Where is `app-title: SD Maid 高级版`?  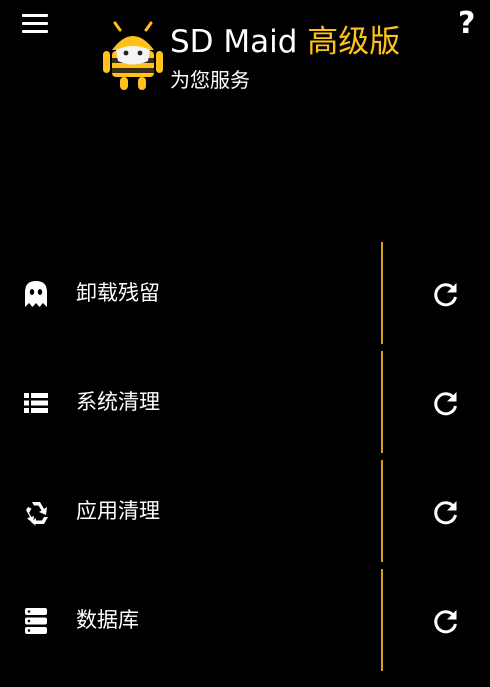
app-title: SD Maid 高级版 is located at coordinates (285, 42).